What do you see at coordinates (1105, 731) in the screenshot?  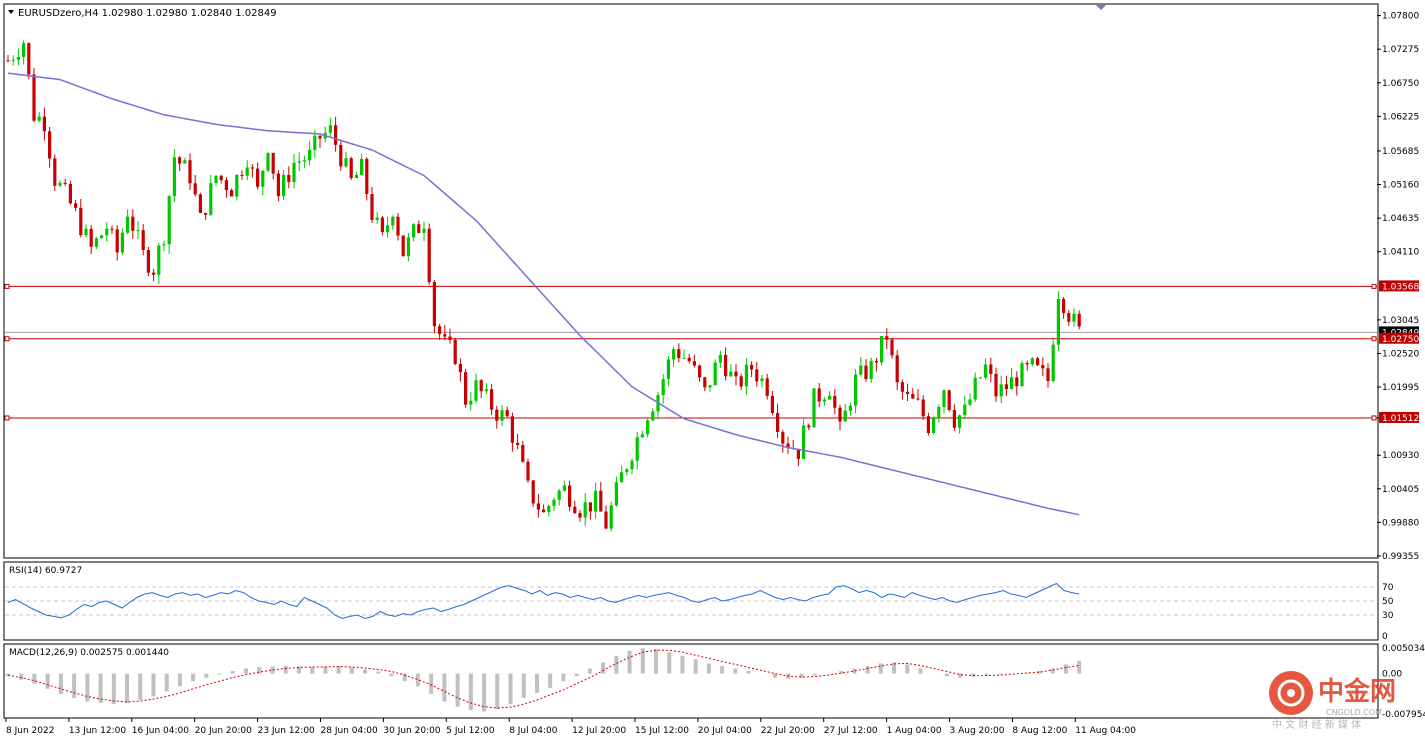 I see `time-tick-label: 11 Aug 04:00` at bounding box center [1105, 731].